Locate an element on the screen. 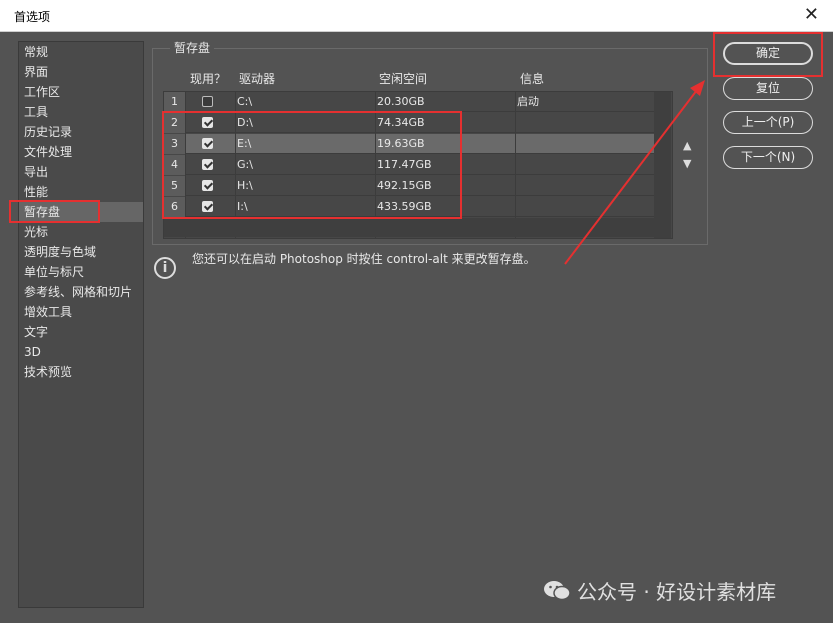 The image size is (833, 623). free-space-cell: 117.47GB is located at coordinates (404, 164).